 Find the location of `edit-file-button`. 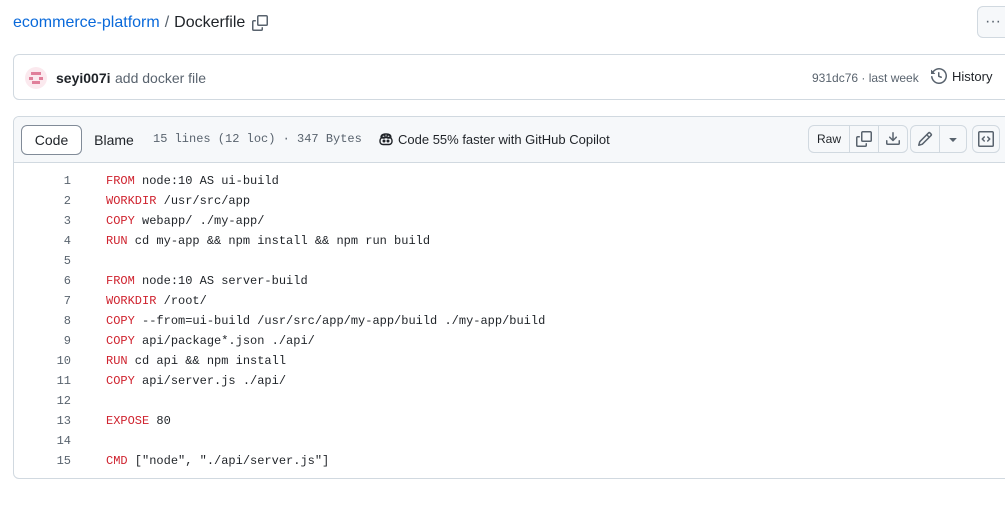

edit-file-button is located at coordinates (925, 139).